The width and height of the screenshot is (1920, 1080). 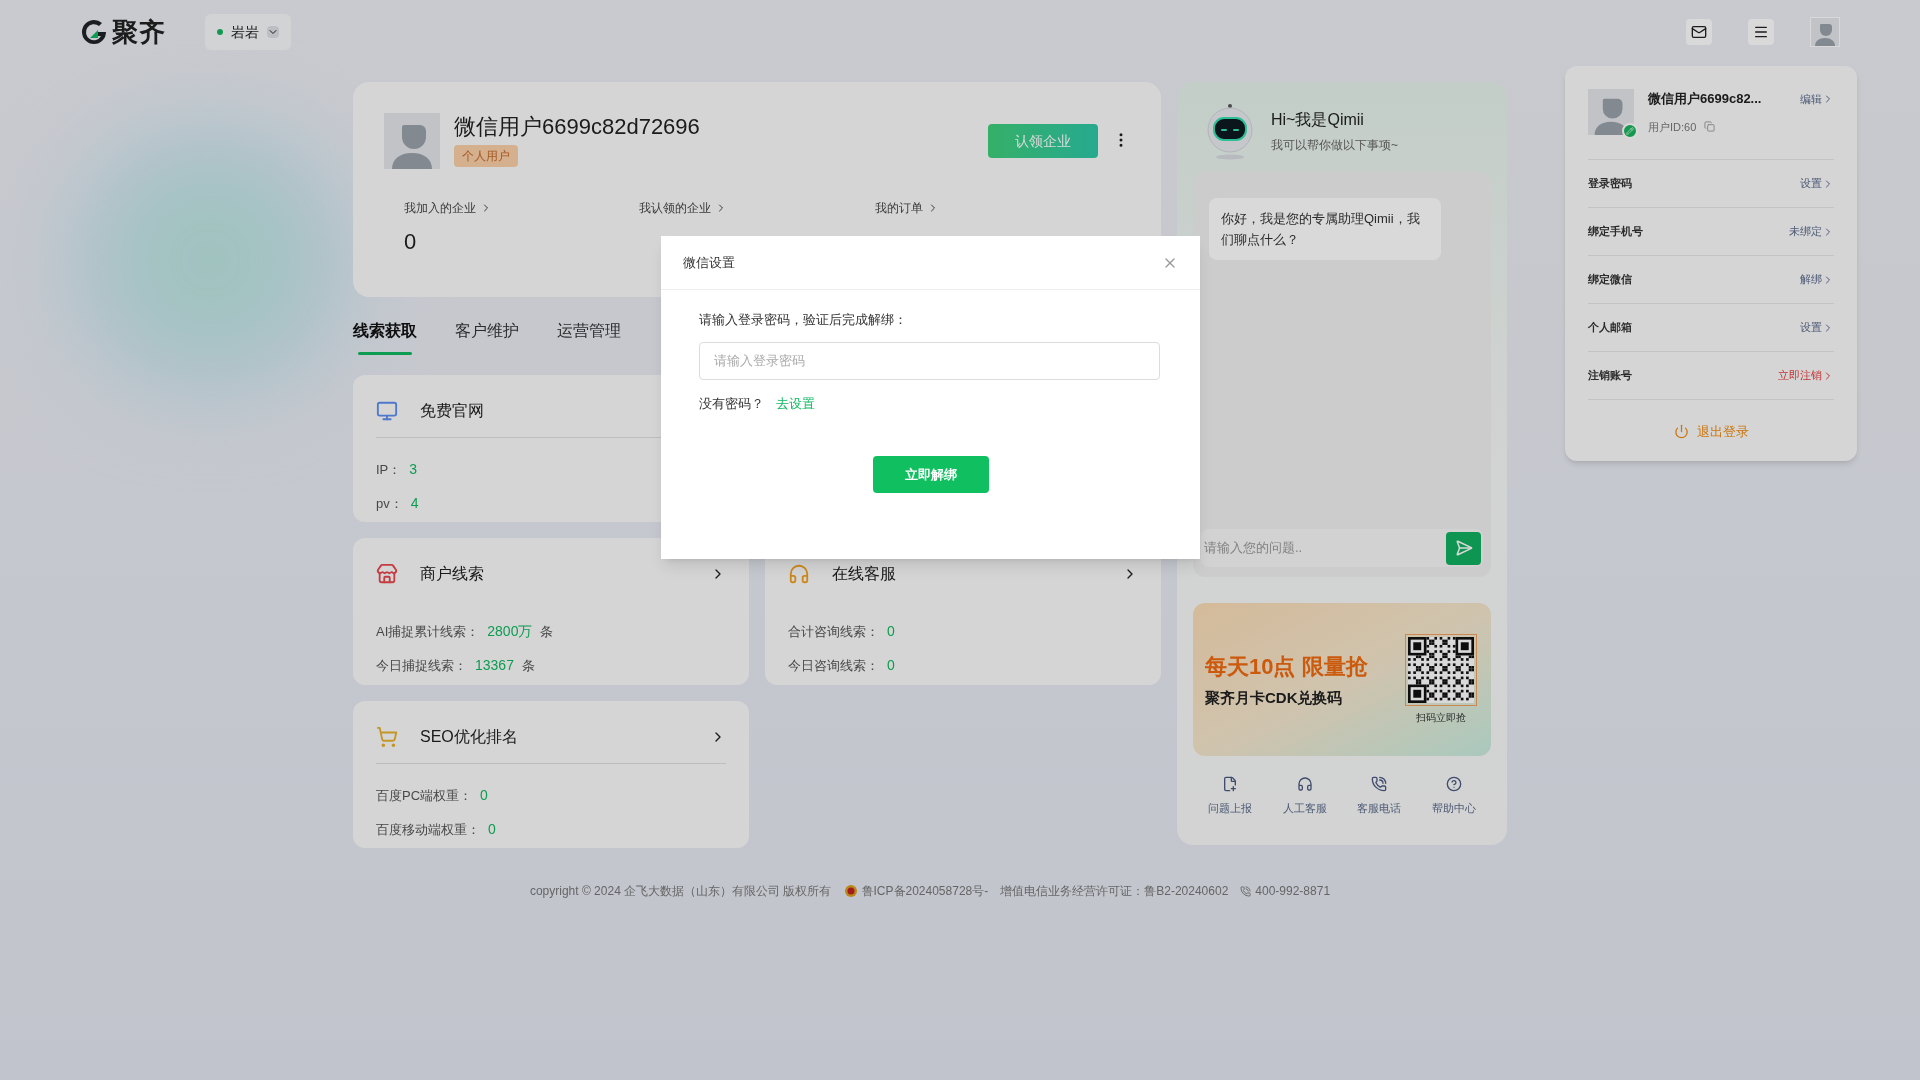 I want to click on power-icon, so click(x=1681, y=432).